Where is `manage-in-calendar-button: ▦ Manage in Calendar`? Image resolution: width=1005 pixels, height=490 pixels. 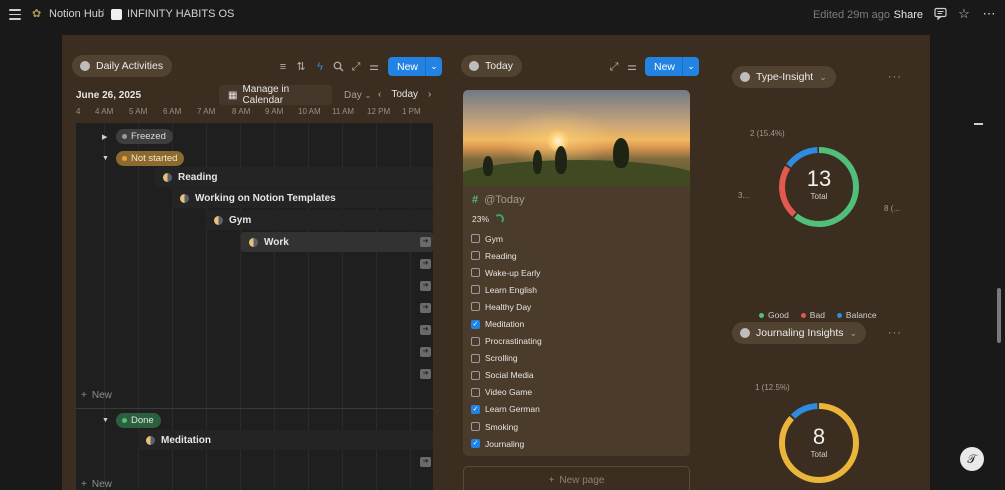 manage-in-calendar-button: ▦ Manage in Calendar is located at coordinates (275, 95).